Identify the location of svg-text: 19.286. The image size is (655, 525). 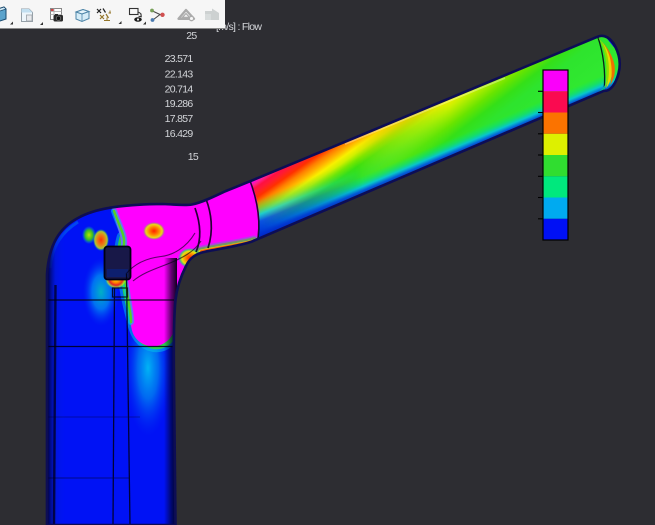
(179, 104).